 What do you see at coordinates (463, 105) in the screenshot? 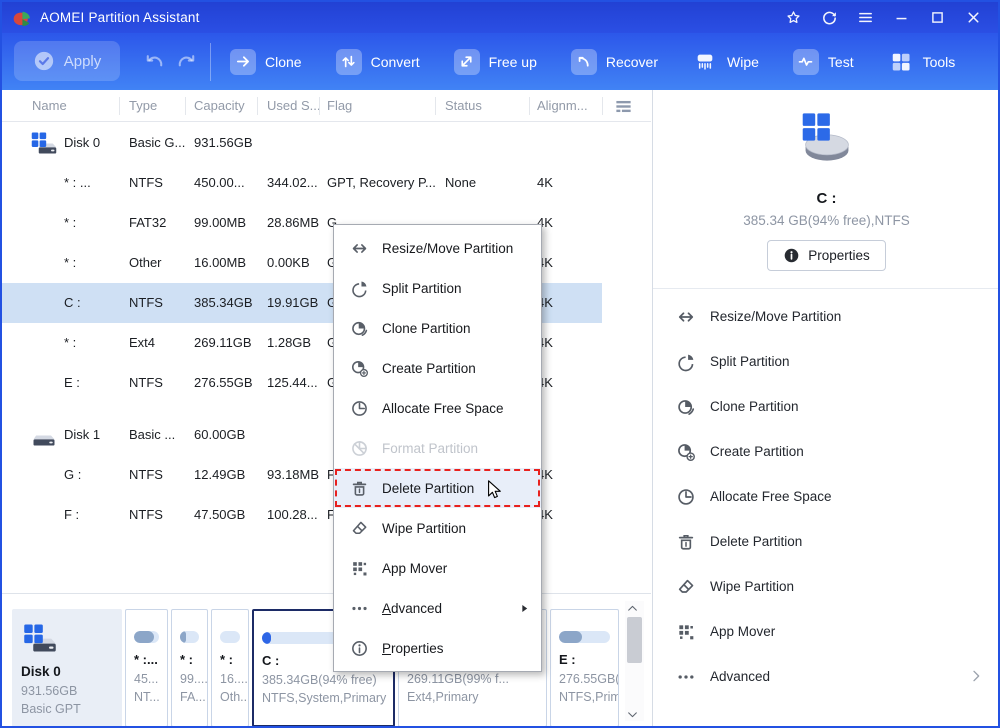
I see `column-header-status: Status` at bounding box center [463, 105].